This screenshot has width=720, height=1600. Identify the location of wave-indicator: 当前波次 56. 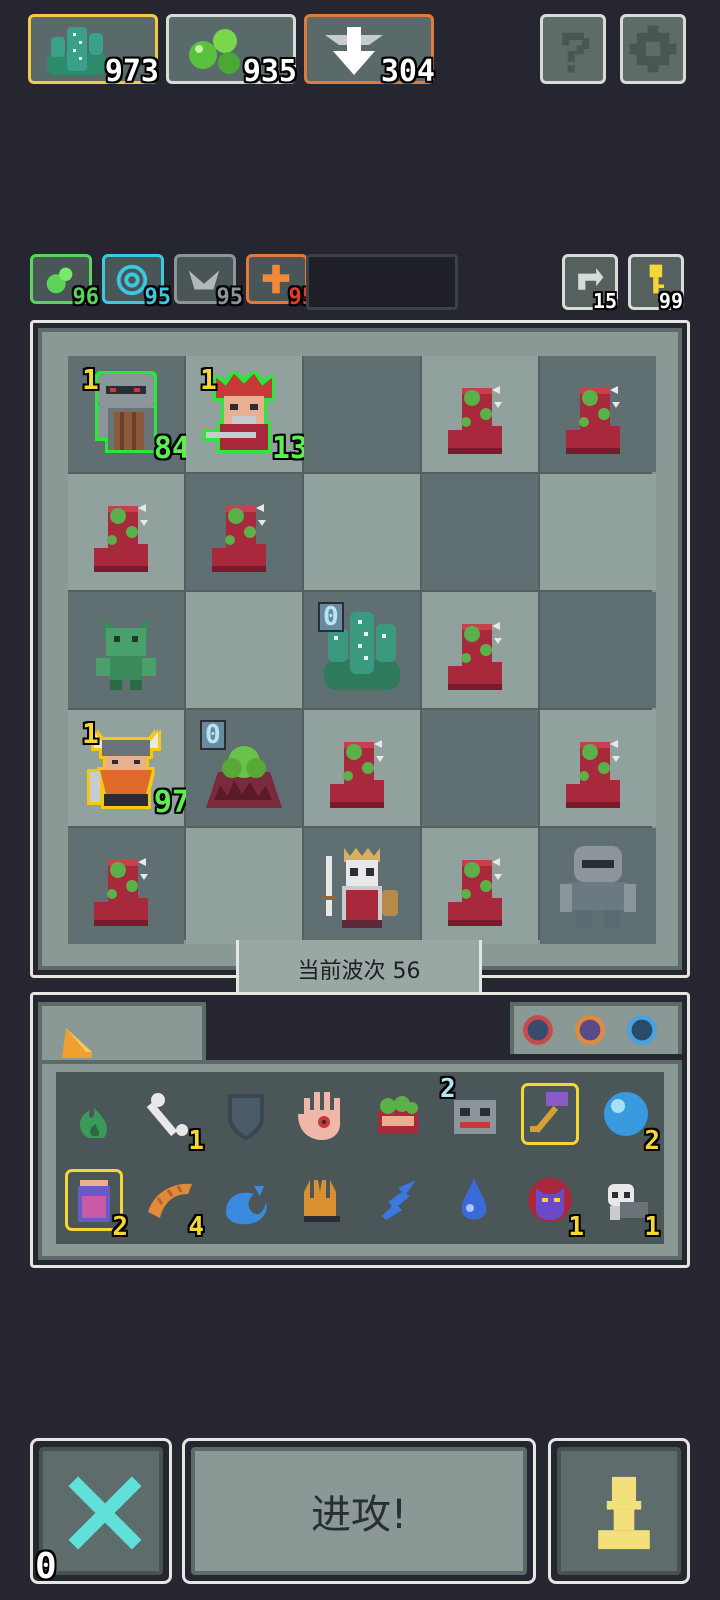
(359, 970).